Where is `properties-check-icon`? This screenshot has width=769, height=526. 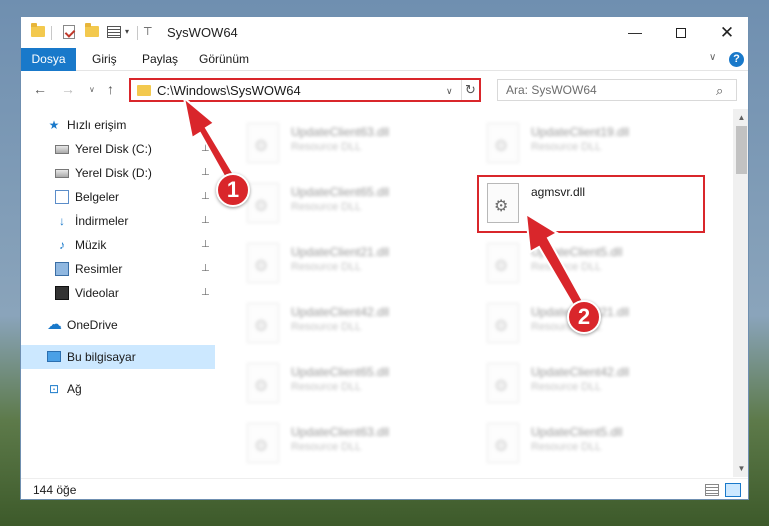 properties-check-icon is located at coordinates (69, 32).